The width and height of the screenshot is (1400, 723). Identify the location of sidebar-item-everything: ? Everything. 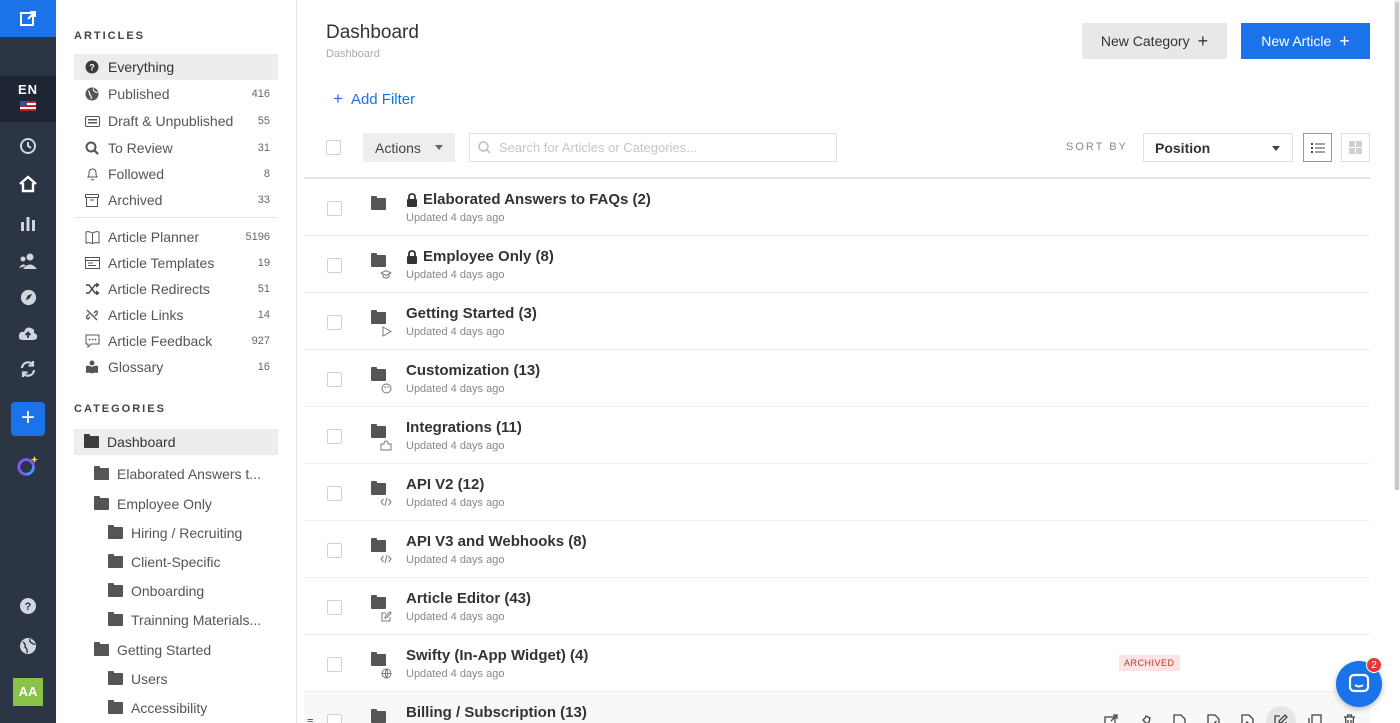
(176, 67).